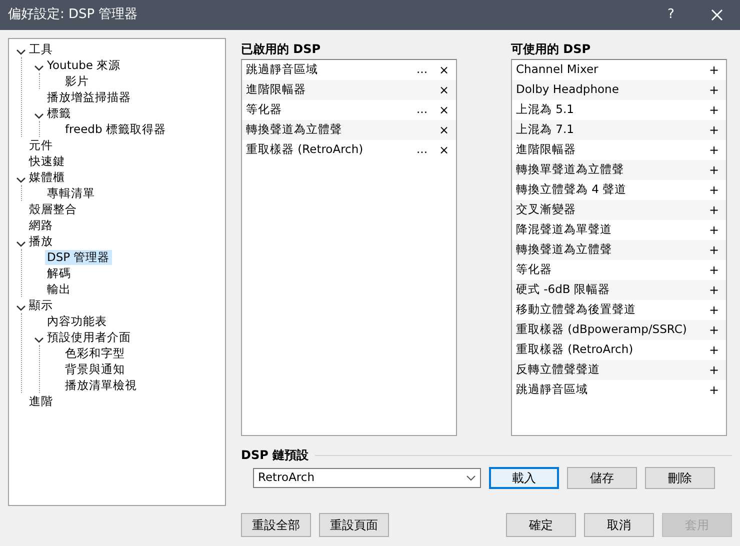 The width and height of the screenshot is (740, 546). I want to click on dialog-button: 儲存, so click(602, 478).